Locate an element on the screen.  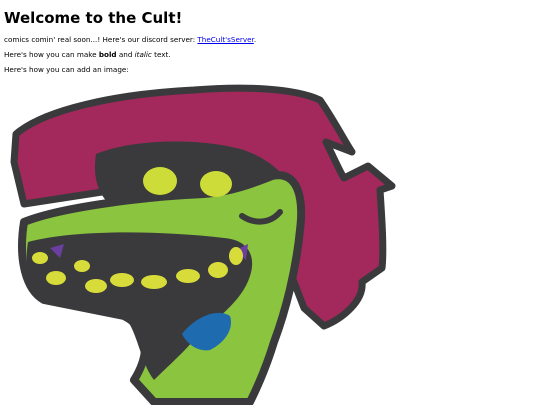
mascot-eye-left is located at coordinates (160, 181).